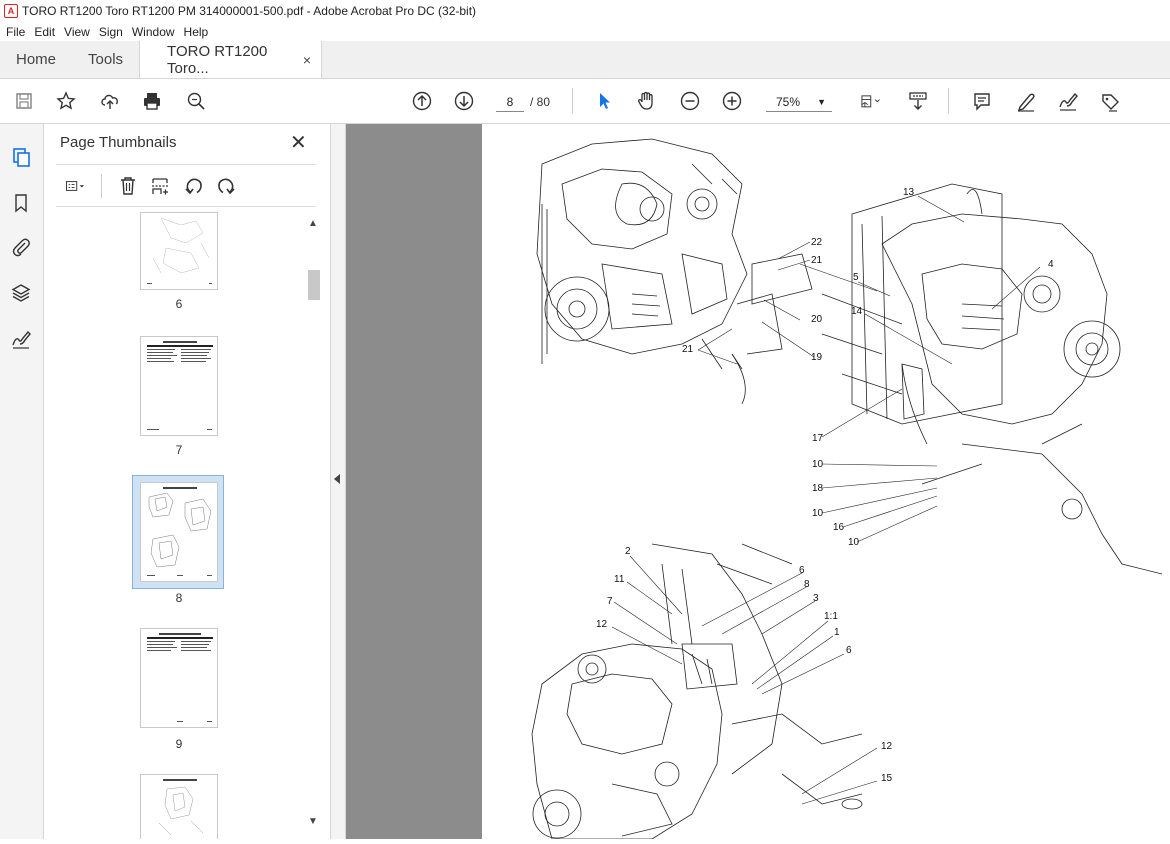 This screenshot has width=1170, height=844. Describe the element at coordinates (909, 192) in the screenshot. I see `callout-label: 13` at that location.